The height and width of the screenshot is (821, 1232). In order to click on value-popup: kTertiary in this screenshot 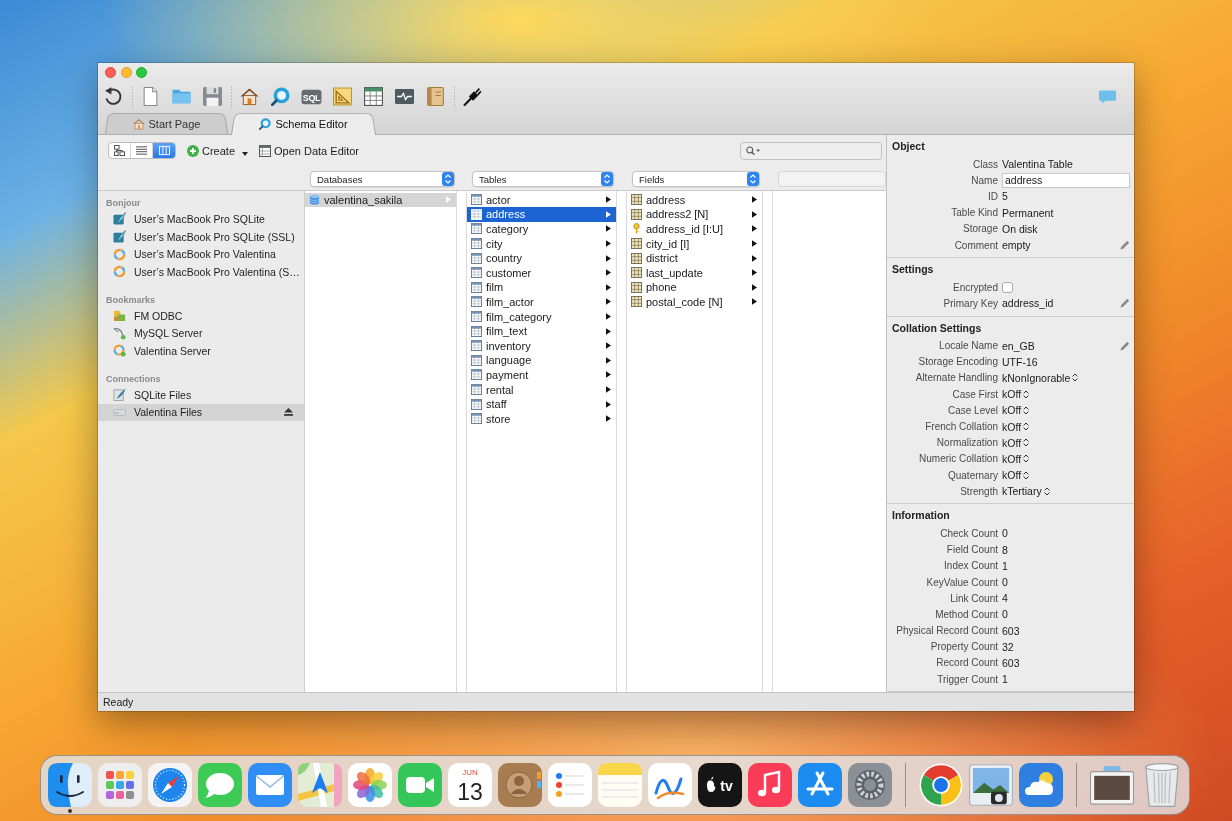, I will do `click(1026, 491)`.